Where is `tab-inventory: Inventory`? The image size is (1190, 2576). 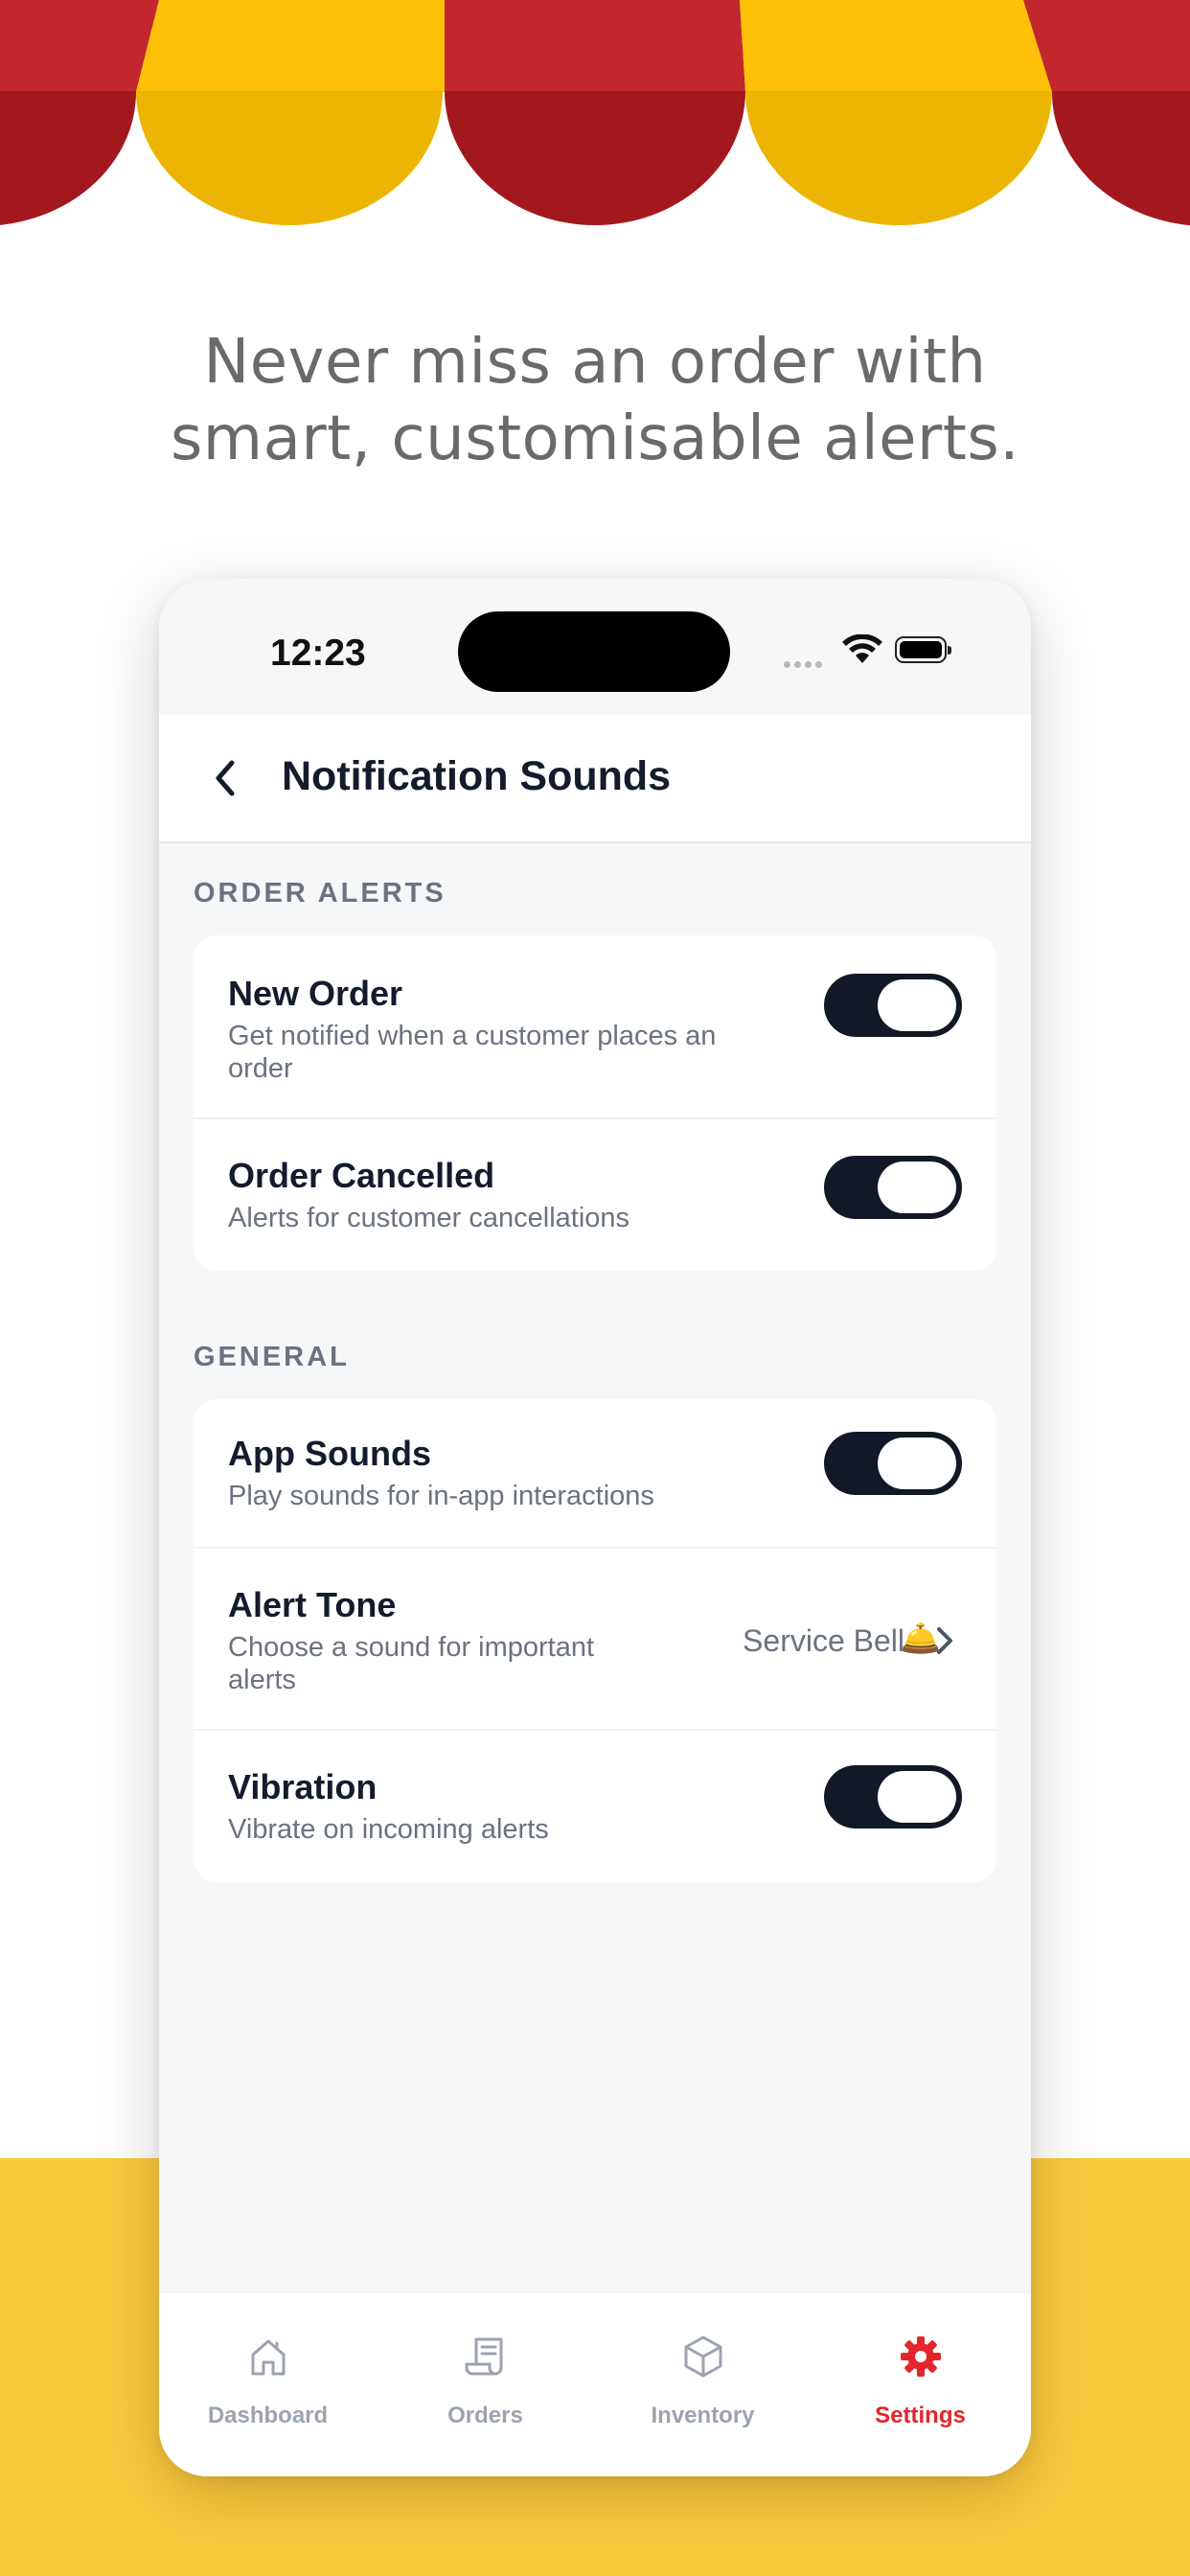 tab-inventory: Inventory is located at coordinates (703, 2384).